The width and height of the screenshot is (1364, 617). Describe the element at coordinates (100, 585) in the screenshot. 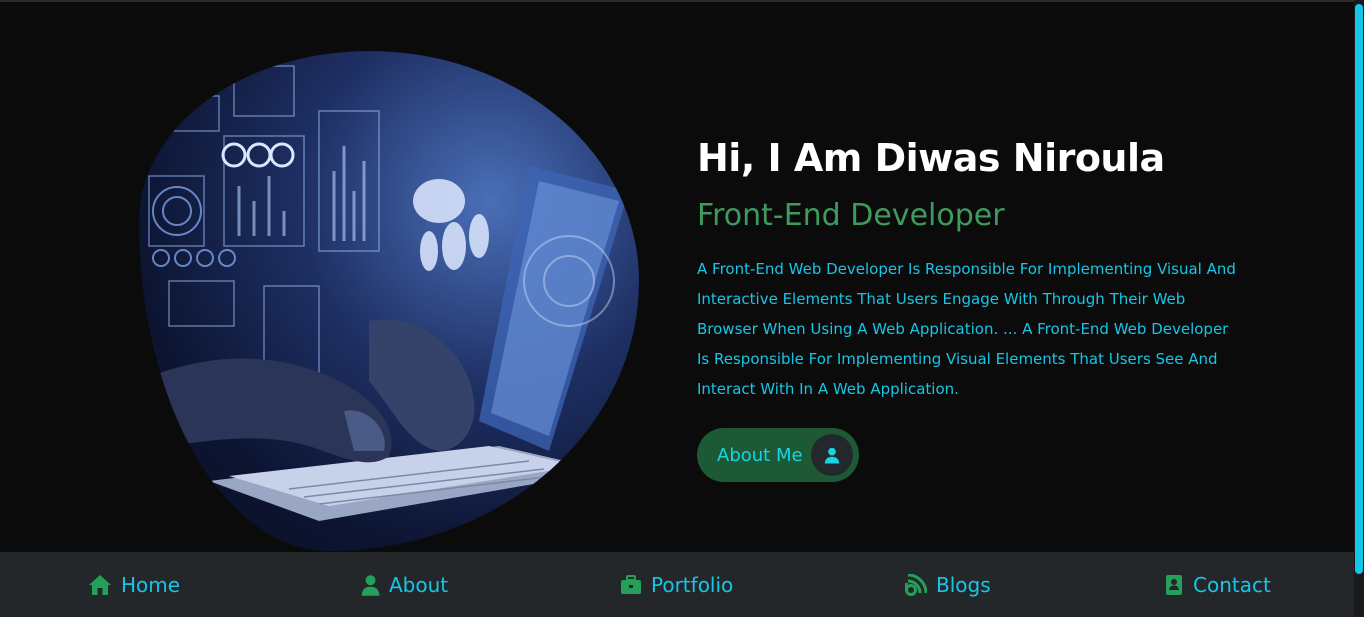

I see `home-icon` at that location.